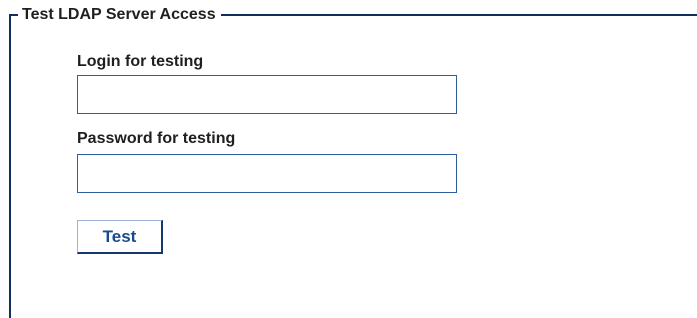 This screenshot has height=318, width=697. What do you see at coordinates (140, 61) in the screenshot?
I see `login-label: Login for testing` at bounding box center [140, 61].